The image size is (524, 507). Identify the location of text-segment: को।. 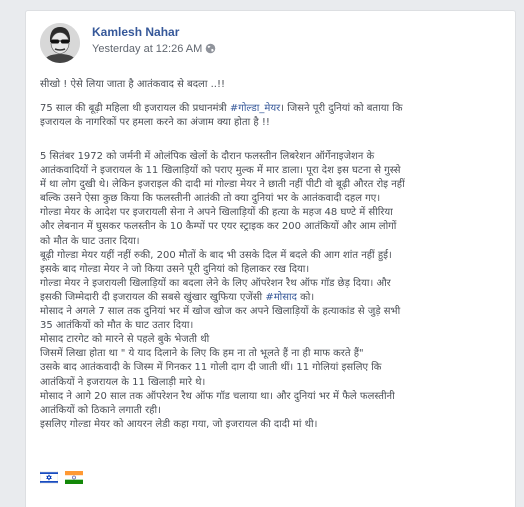
(305, 297).